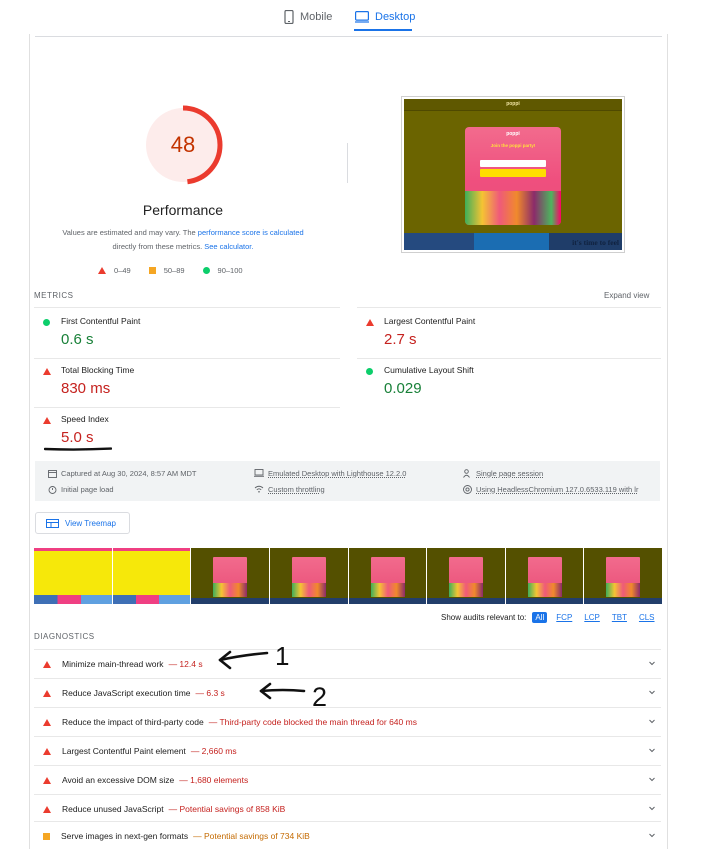  I want to click on view-treemap-button: View Treemap, so click(82, 523).